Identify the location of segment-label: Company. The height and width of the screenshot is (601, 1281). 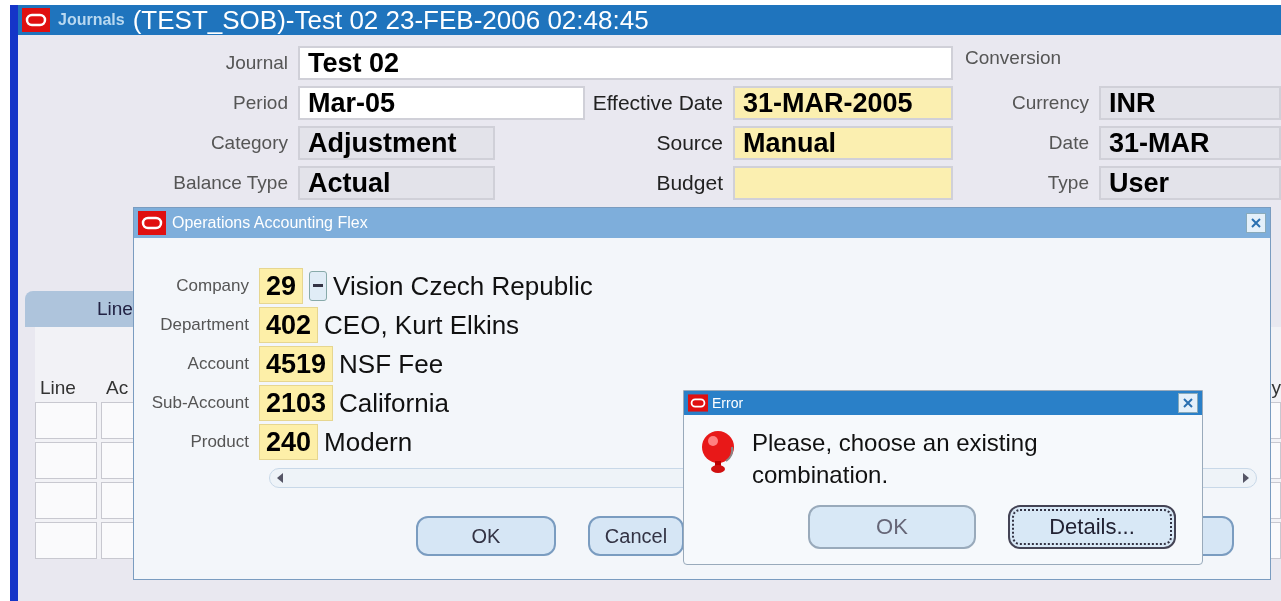
(212, 286).